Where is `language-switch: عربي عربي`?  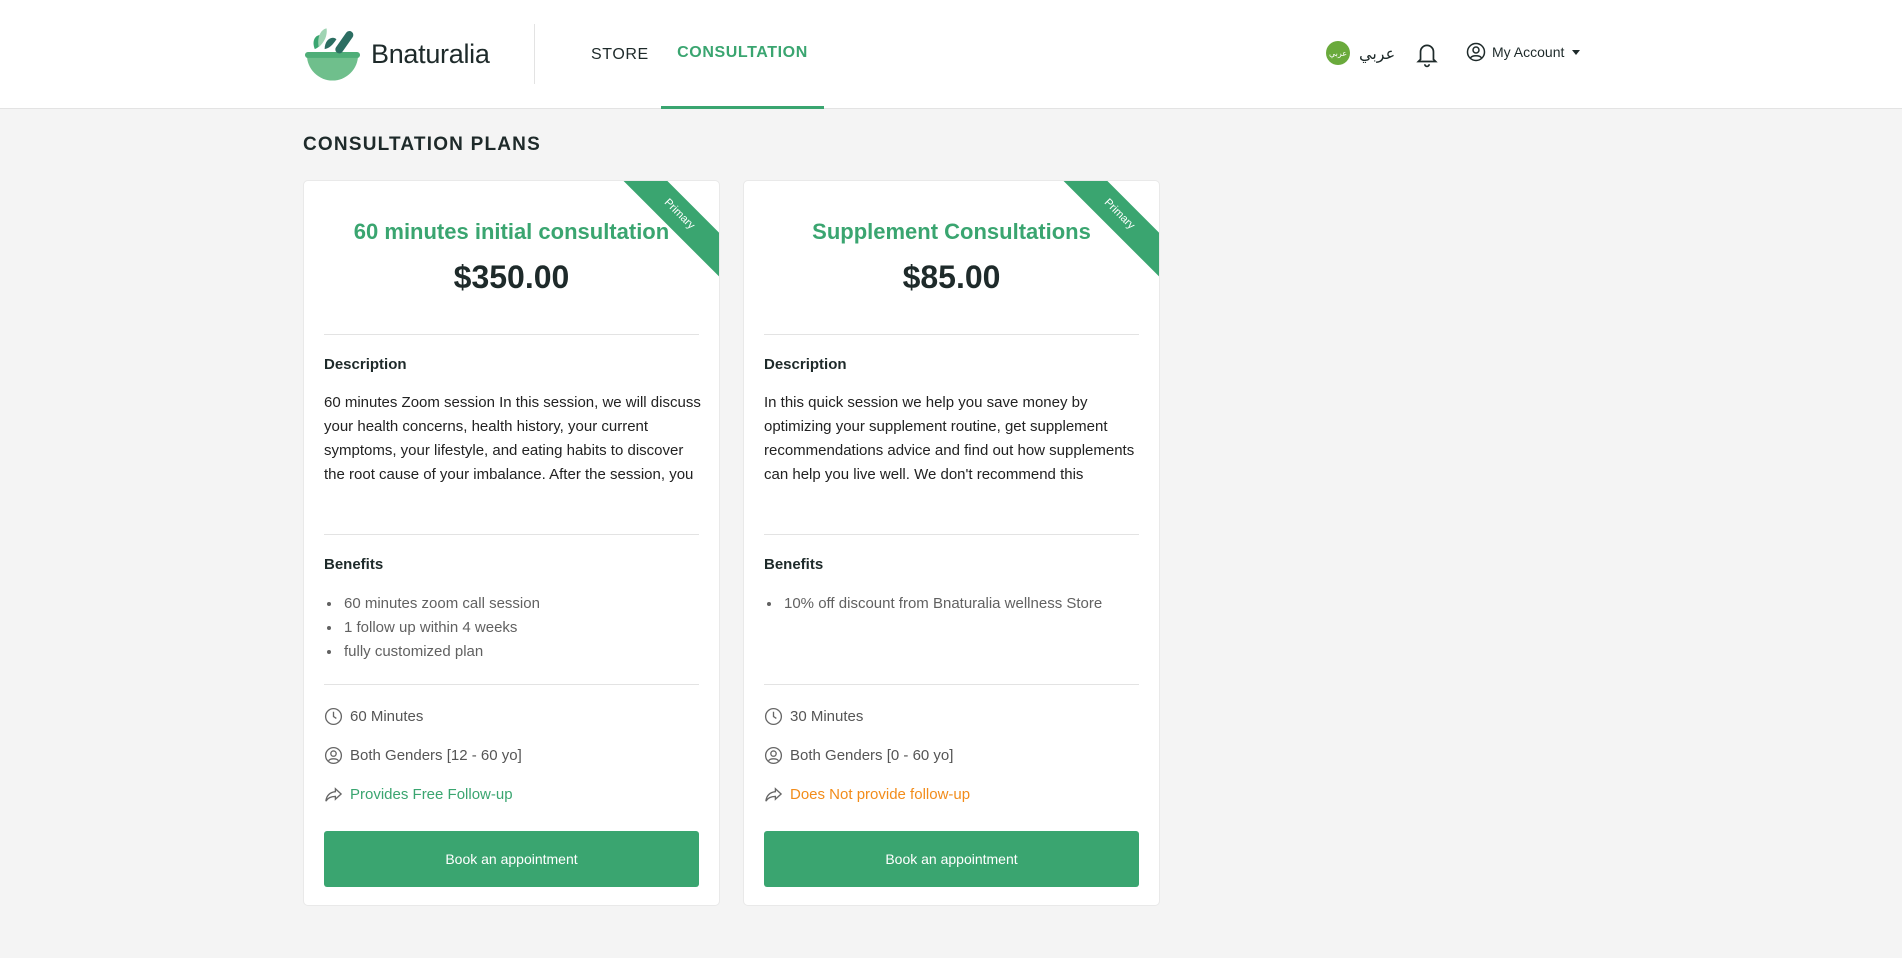 language-switch: عربي عربي is located at coordinates (1360, 53).